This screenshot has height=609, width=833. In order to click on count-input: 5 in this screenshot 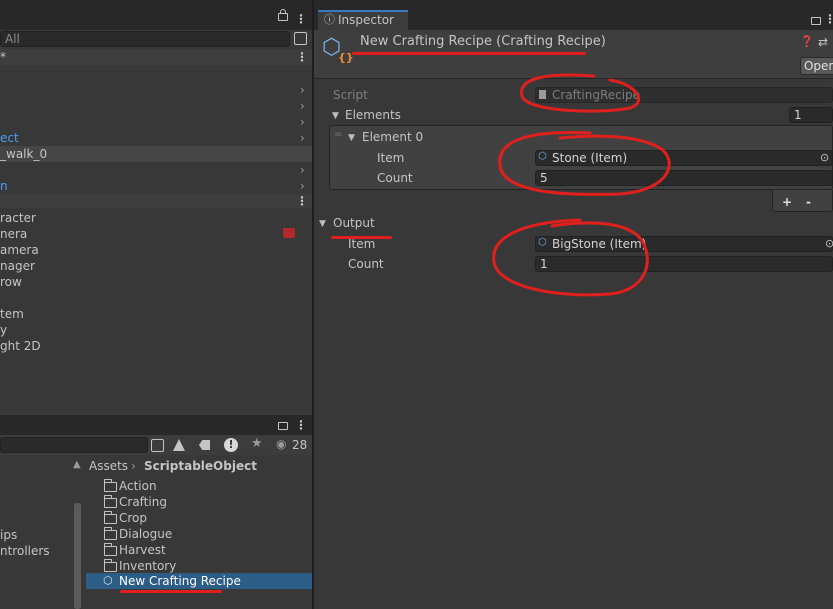, I will do `click(684, 178)`.